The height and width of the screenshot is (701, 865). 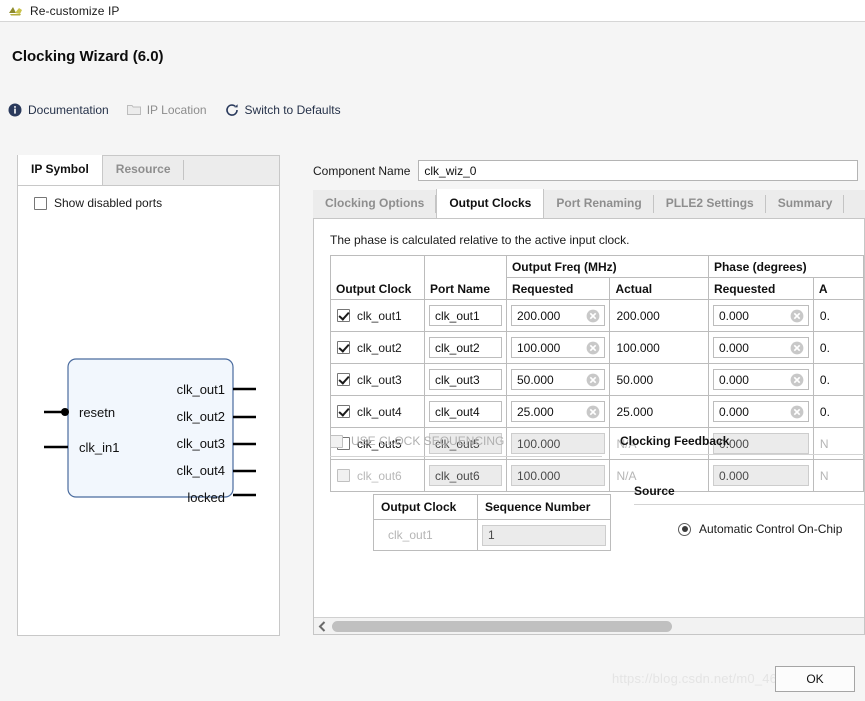 What do you see at coordinates (88, 56) in the screenshot?
I see `page-title: Clocking Wizard (6.0)` at bounding box center [88, 56].